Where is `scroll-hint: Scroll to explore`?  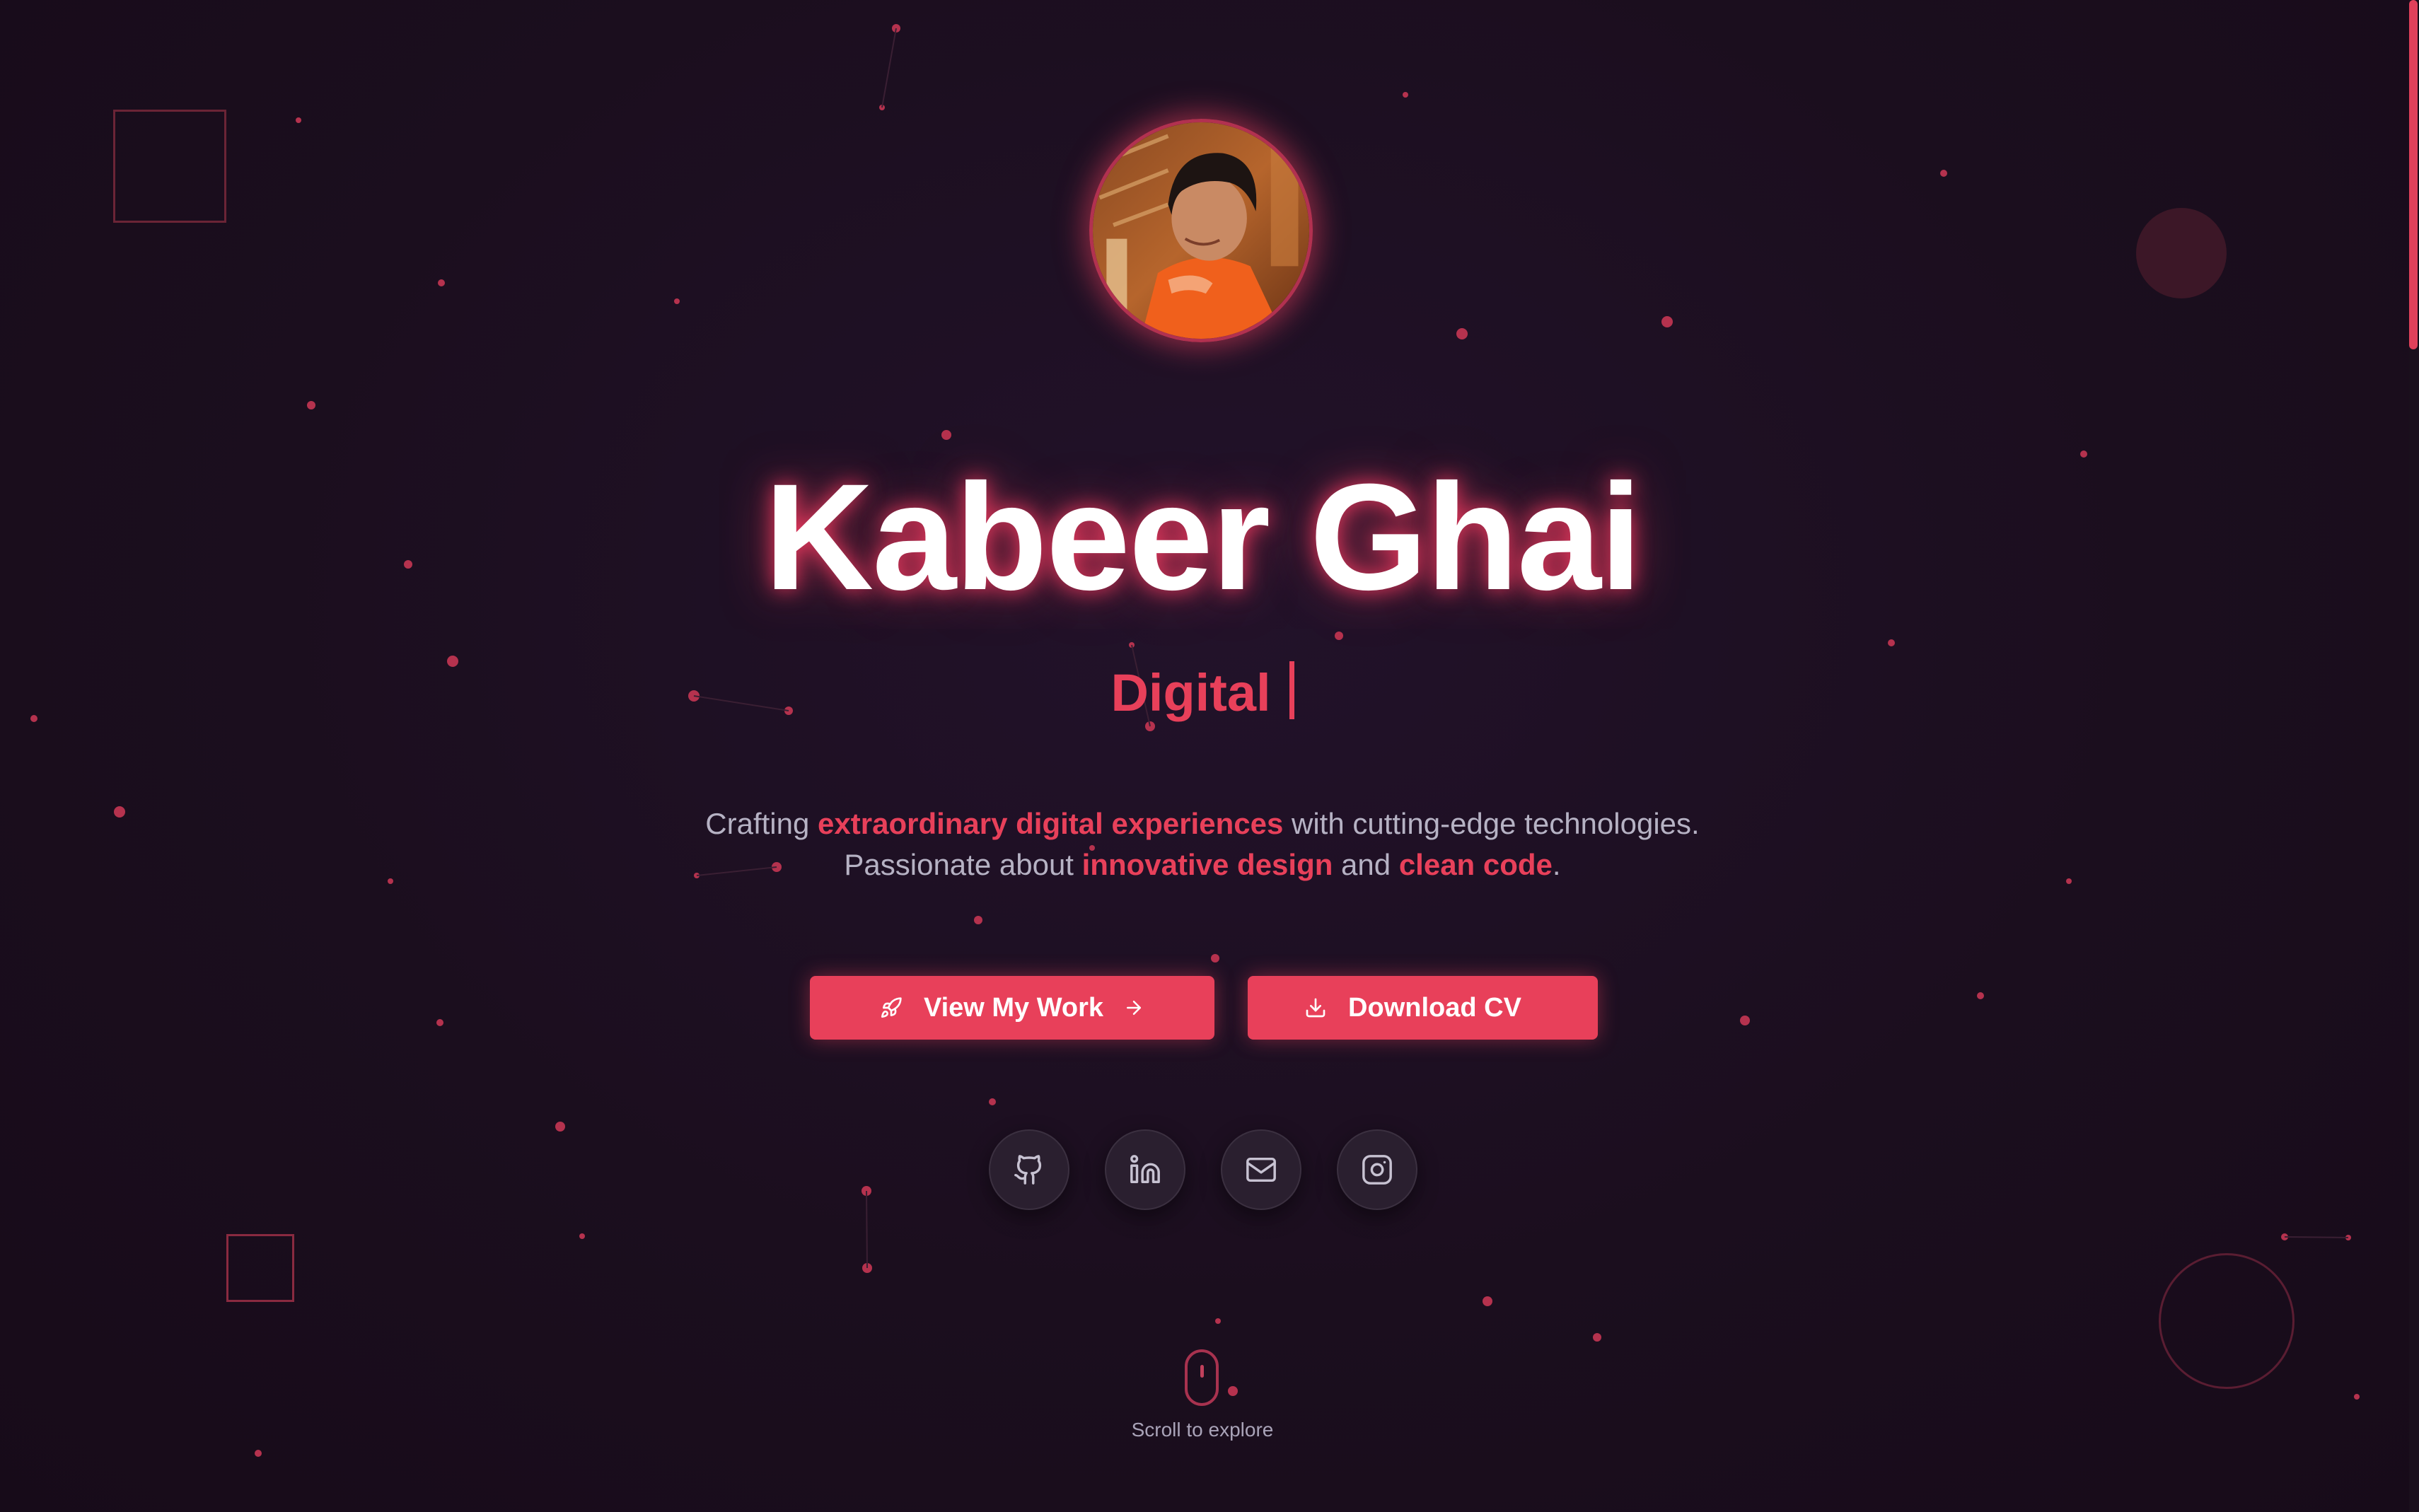
scroll-hint: Scroll to explore is located at coordinates (1202, 1430).